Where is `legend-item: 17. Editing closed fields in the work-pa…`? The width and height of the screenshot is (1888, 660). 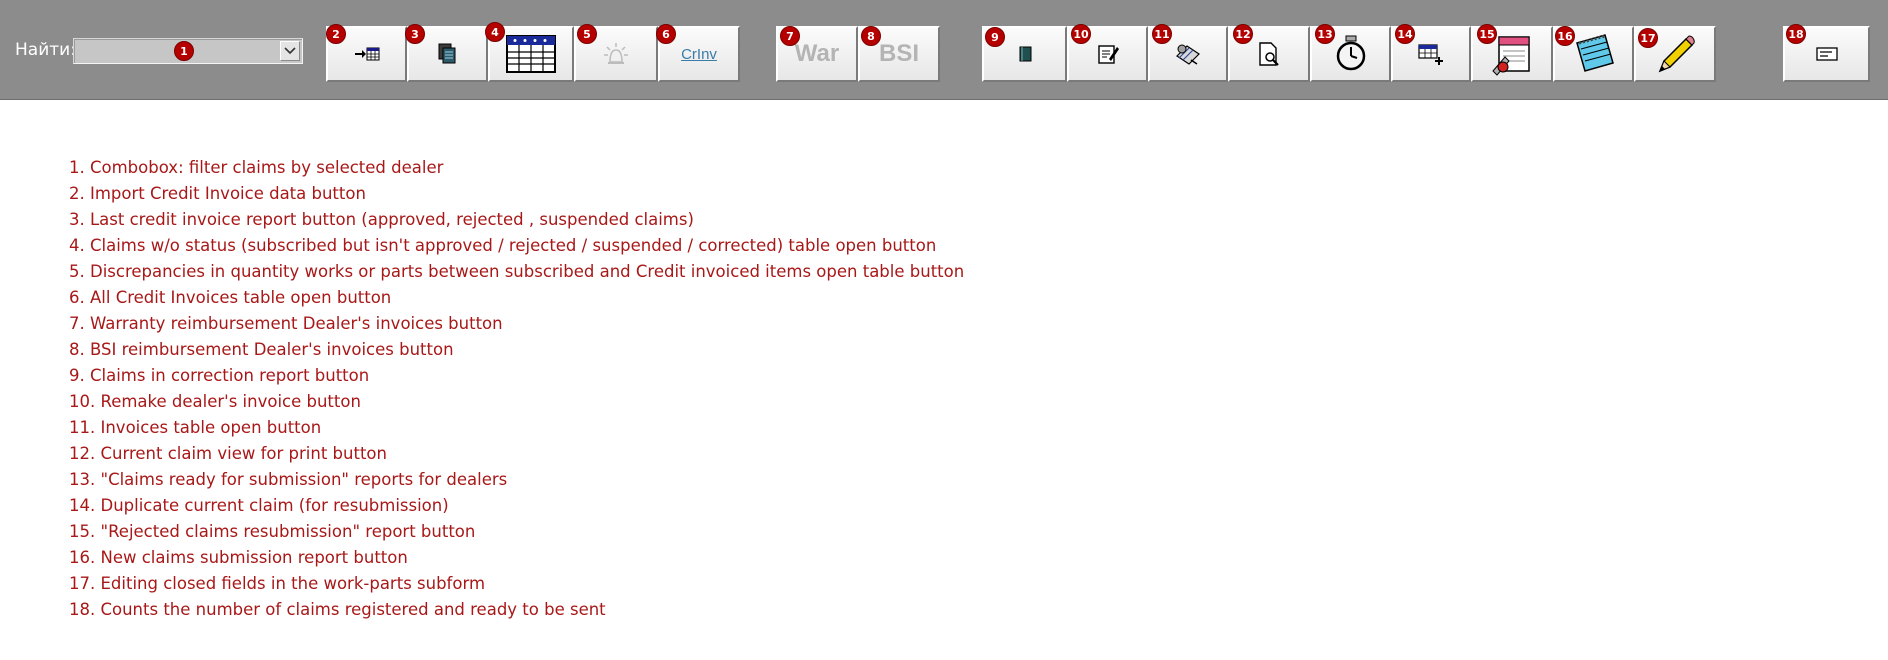
legend-item: 17. Editing closed fields in the work-pa… is located at coordinates (277, 583).